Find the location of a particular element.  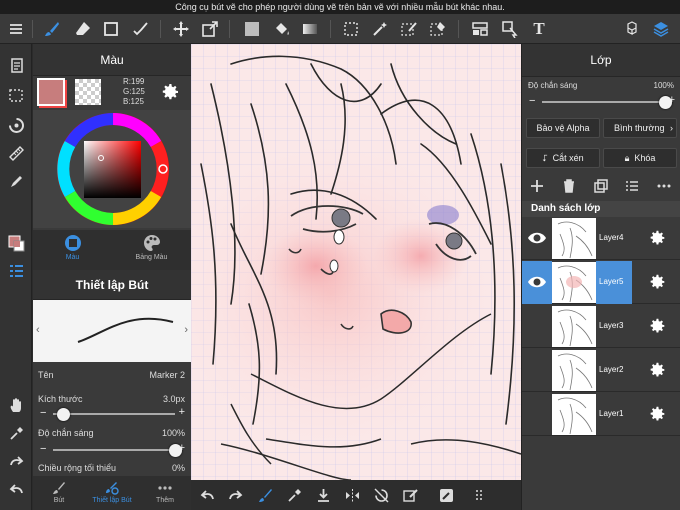

add-layer-icon is located at coordinates (537, 186).